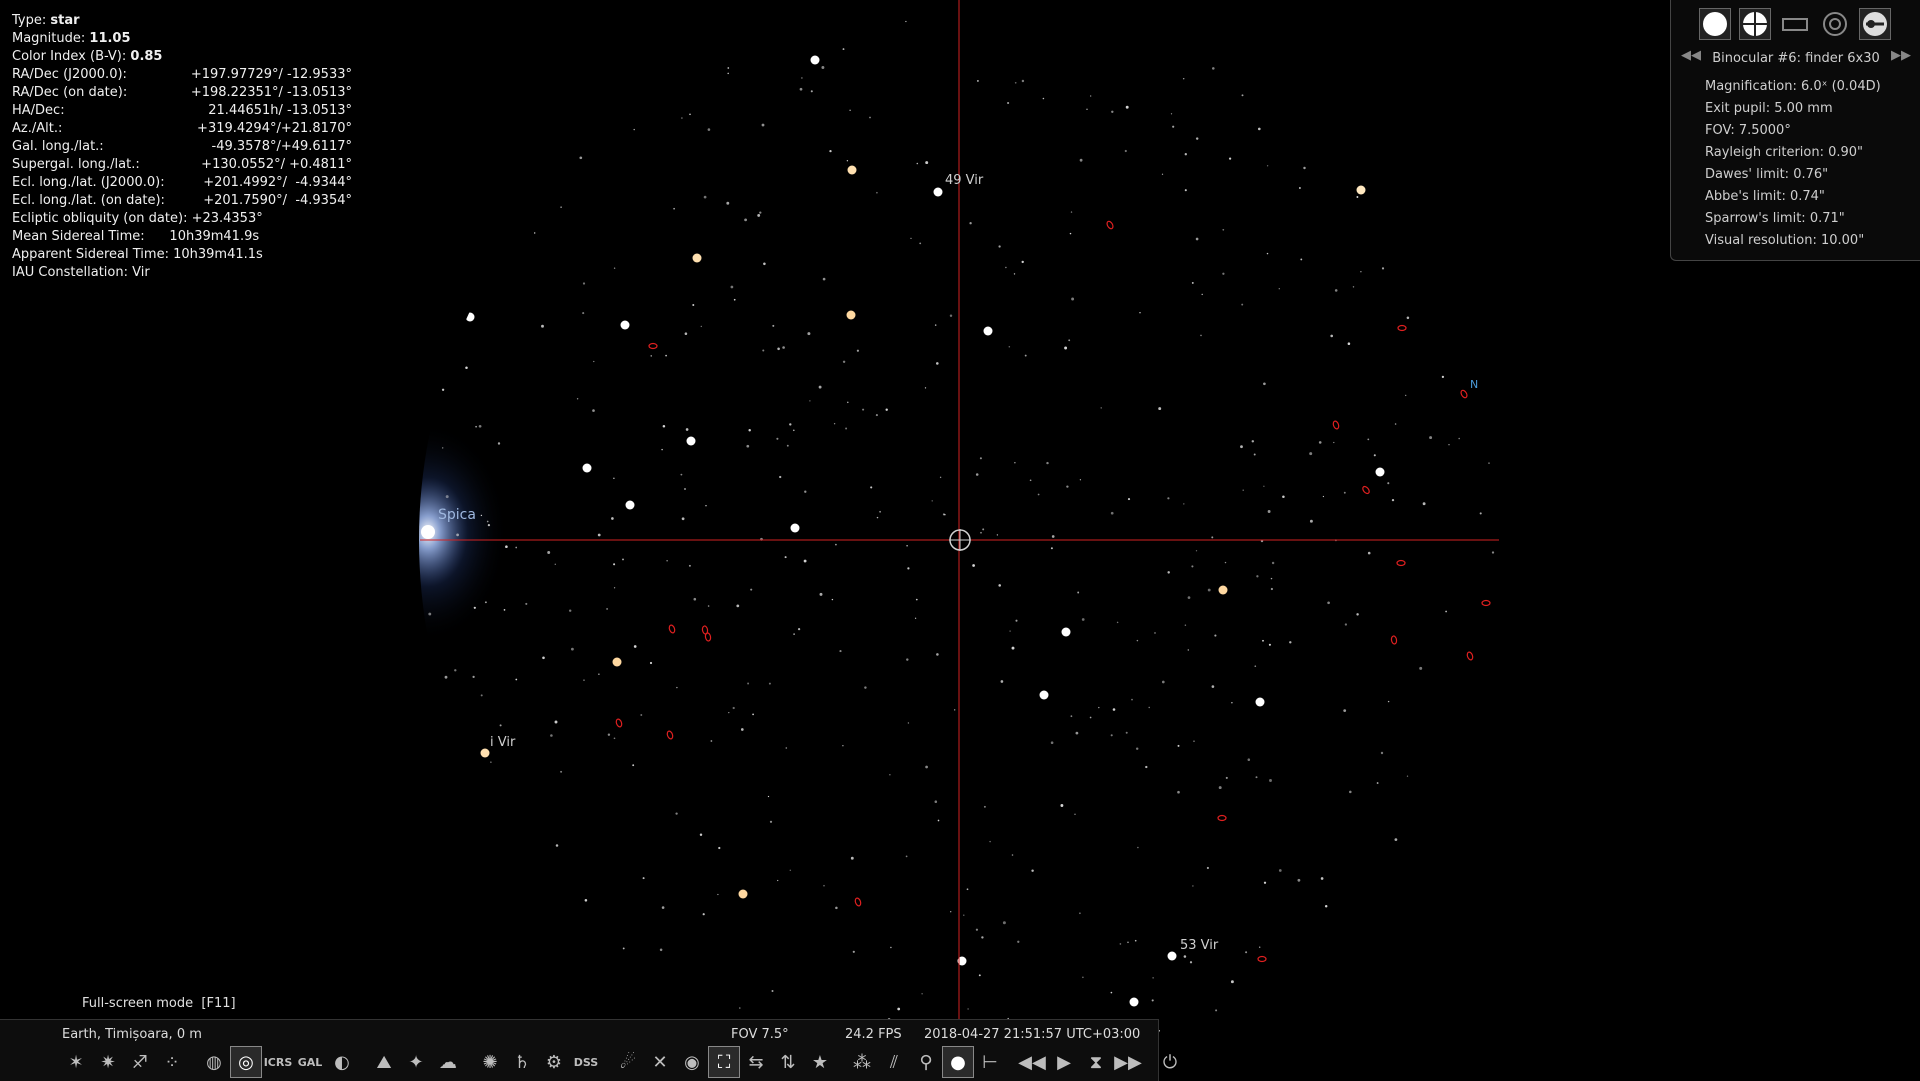 This screenshot has width=1920, height=1081. What do you see at coordinates (140, 1062) in the screenshot?
I see `constellation-art-icon: ♐` at bounding box center [140, 1062].